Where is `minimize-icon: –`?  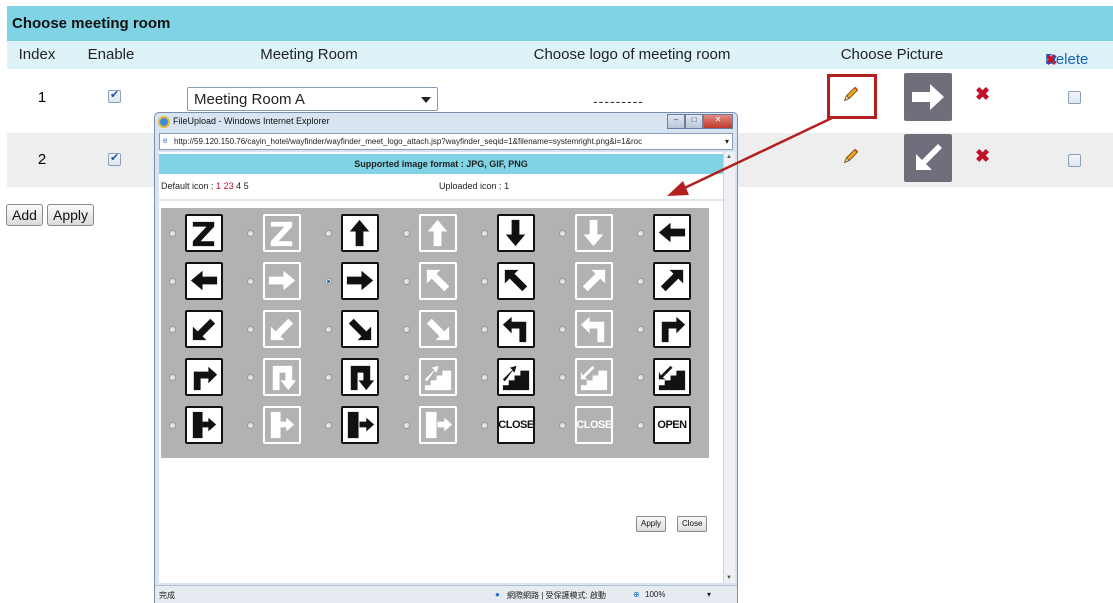
minimize-icon: – is located at coordinates (676, 121).